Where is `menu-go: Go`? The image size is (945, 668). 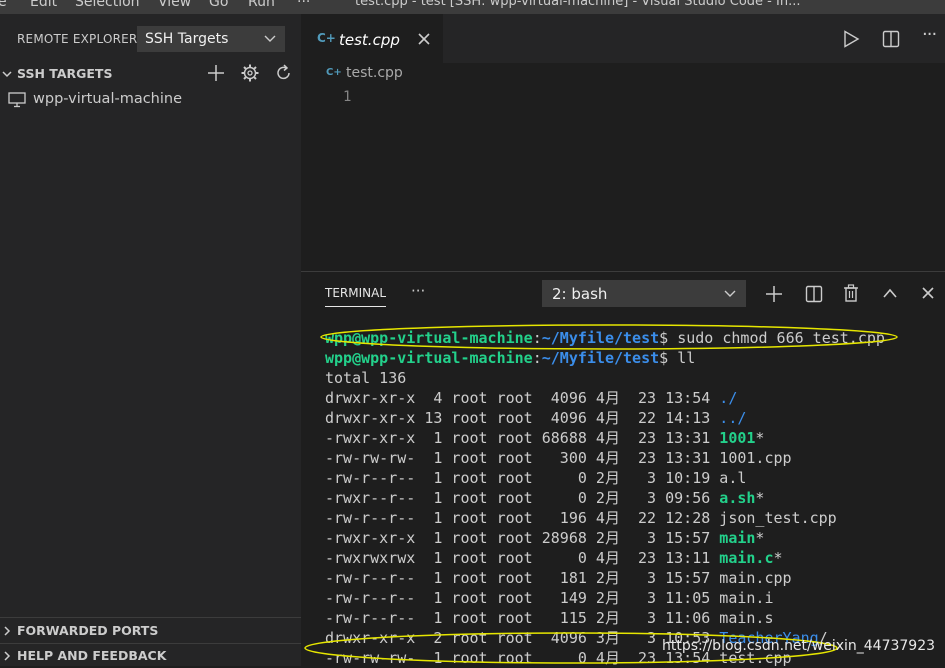
menu-go: Go is located at coordinates (218, 5).